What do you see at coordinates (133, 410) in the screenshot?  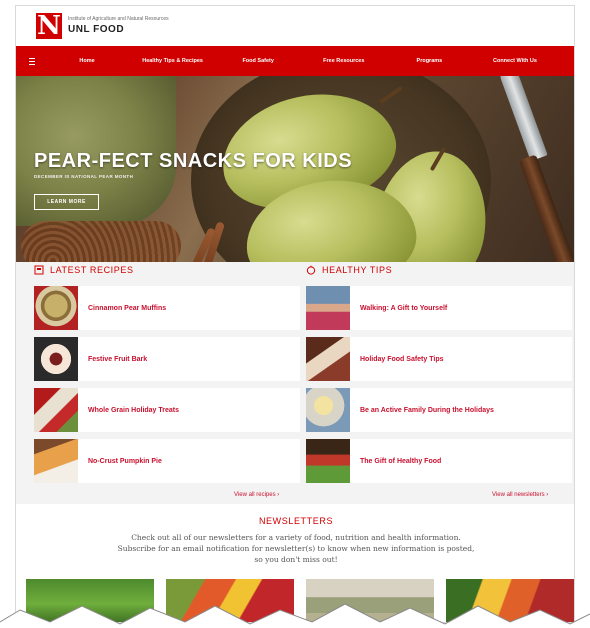 I see `recipe-title: Whole Grain Holiday Treats` at bounding box center [133, 410].